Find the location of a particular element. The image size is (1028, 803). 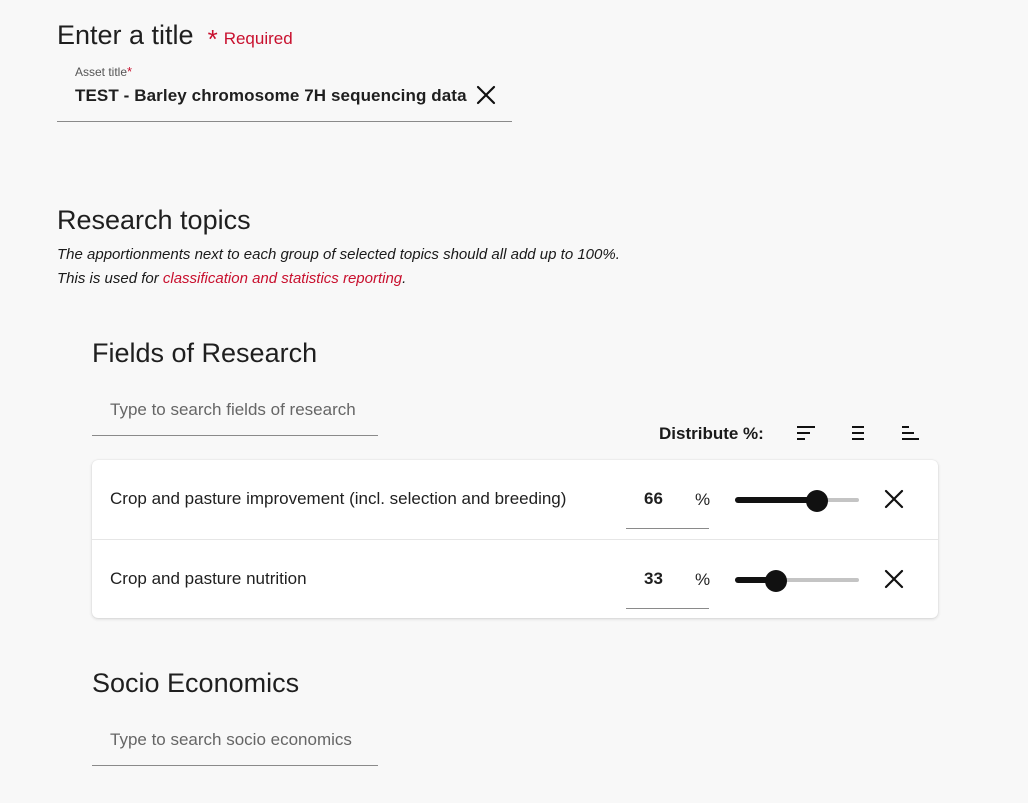

asset-title-required-star: * is located at coordinates (130, 71).